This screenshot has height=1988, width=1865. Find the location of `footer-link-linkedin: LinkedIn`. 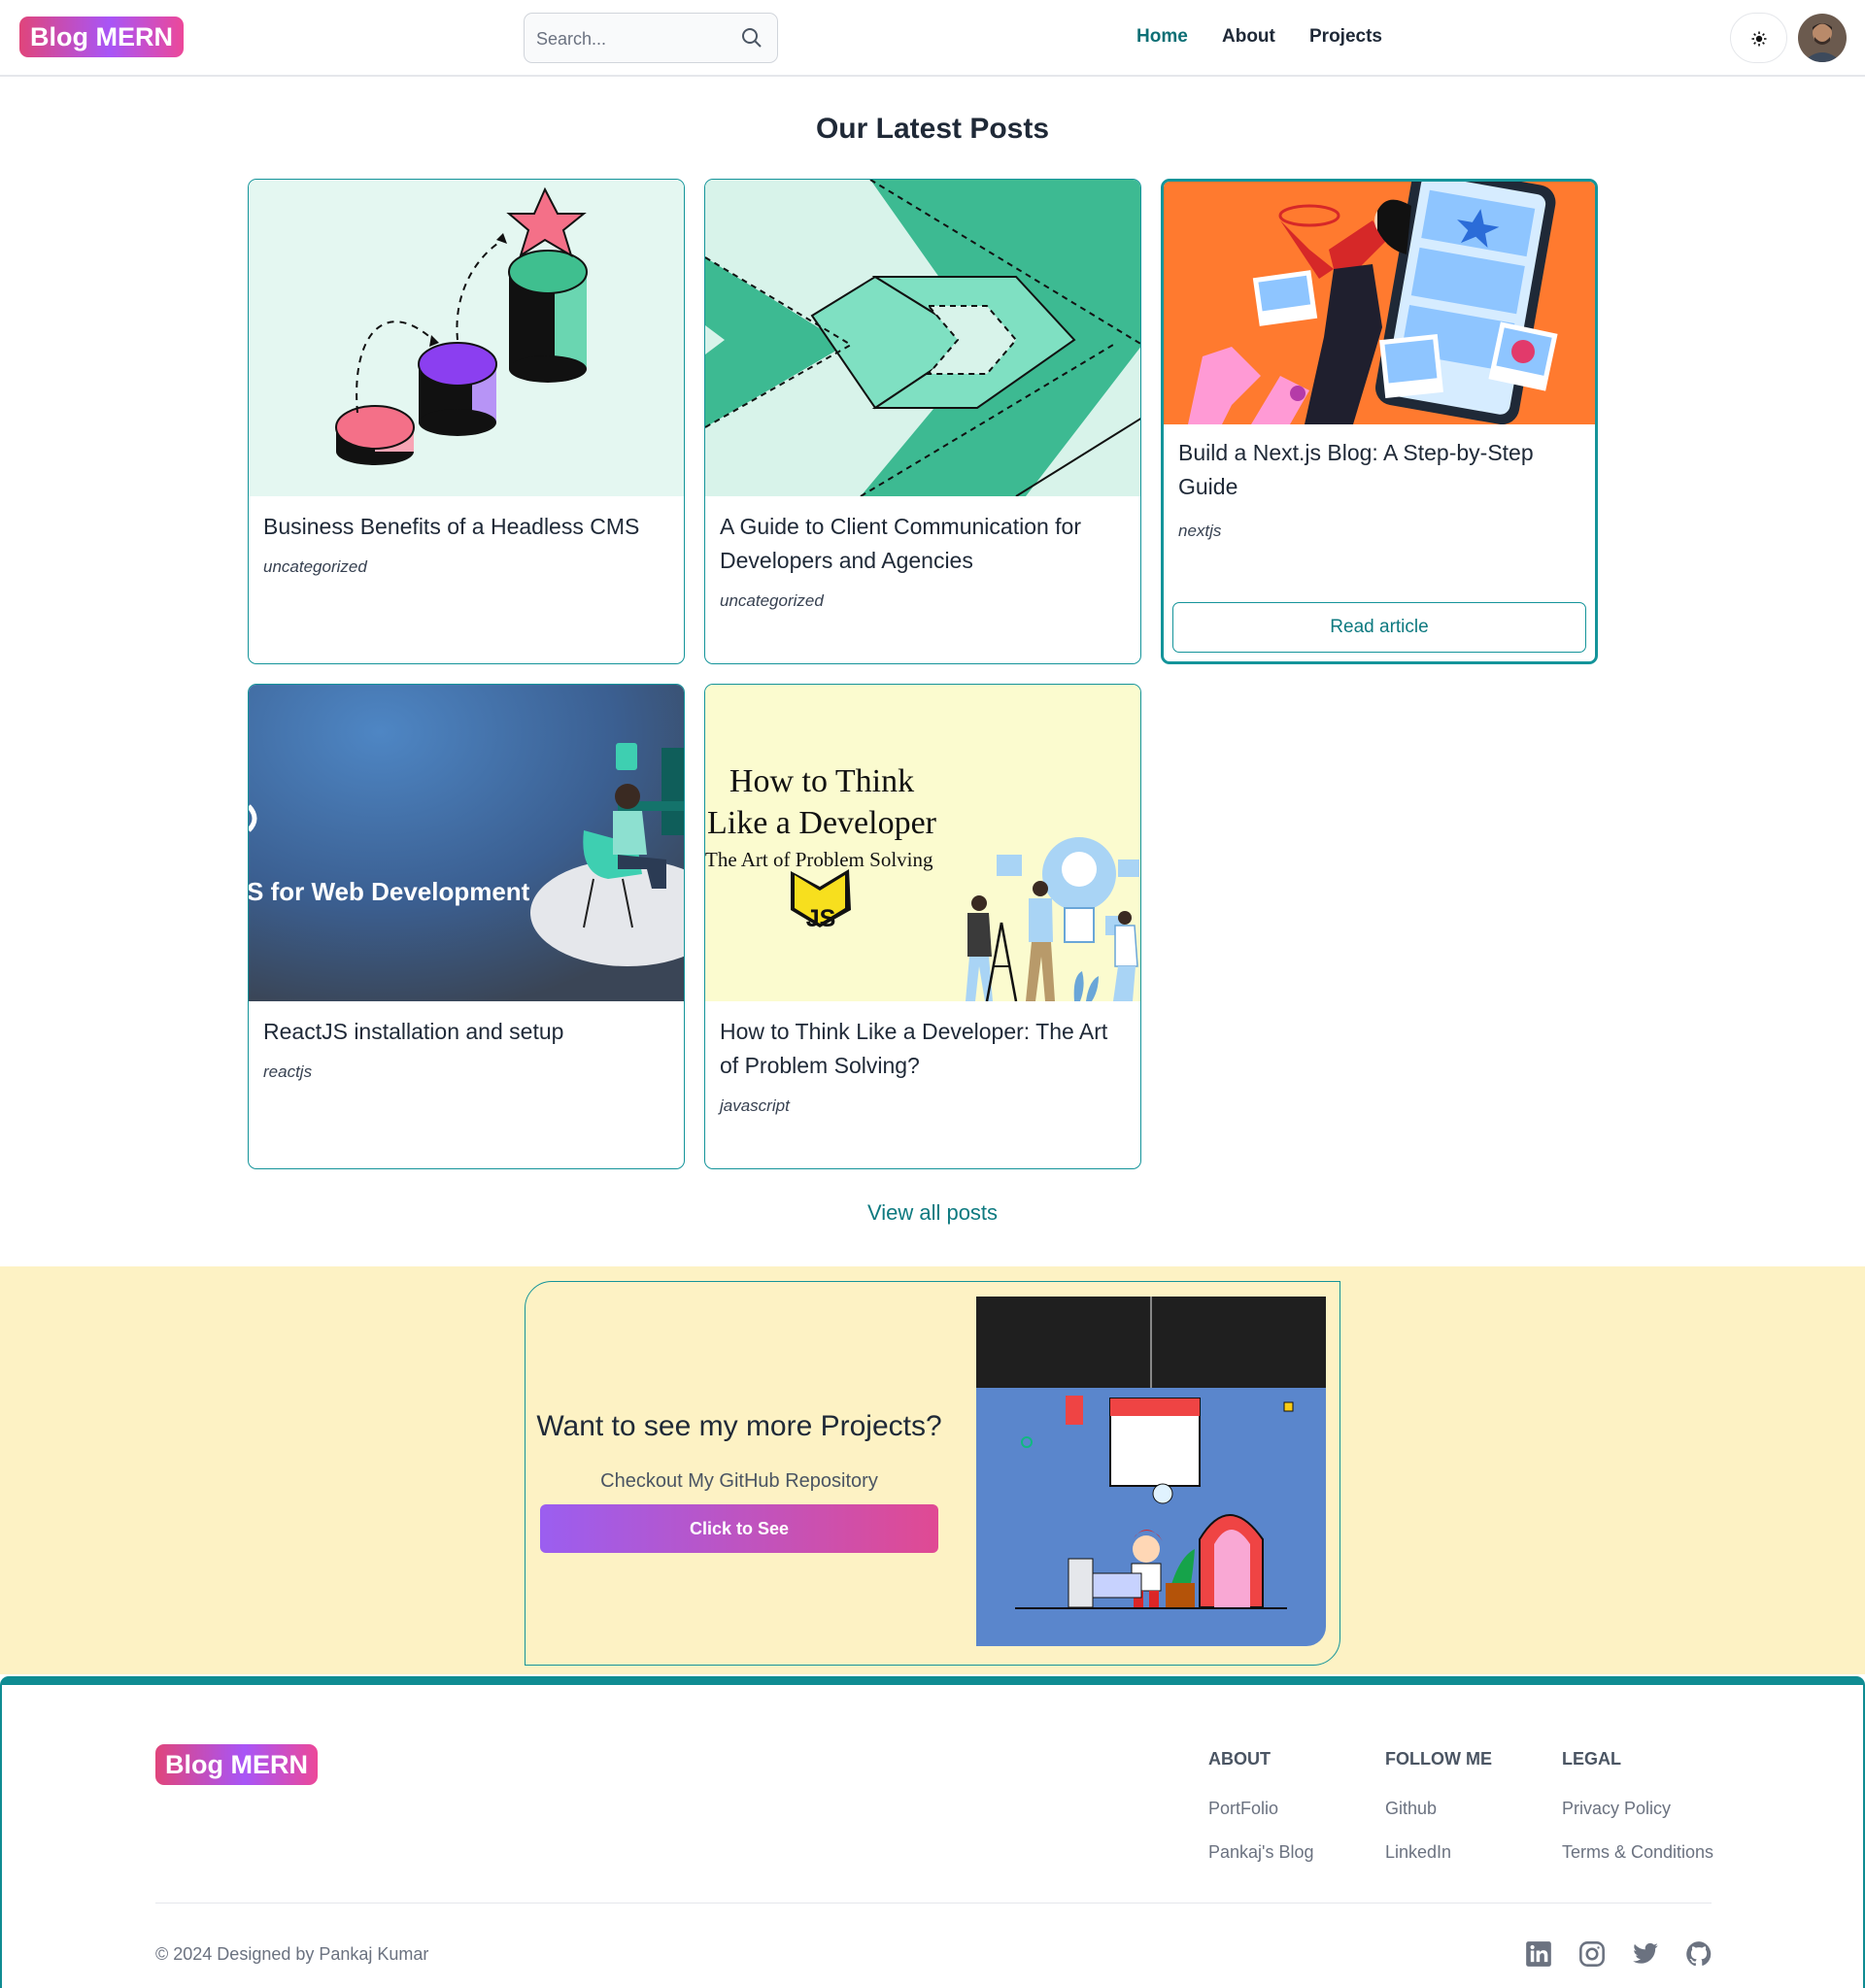

footer-link-linkedin: LinkedIn is located at coordinates (1418, 1852).